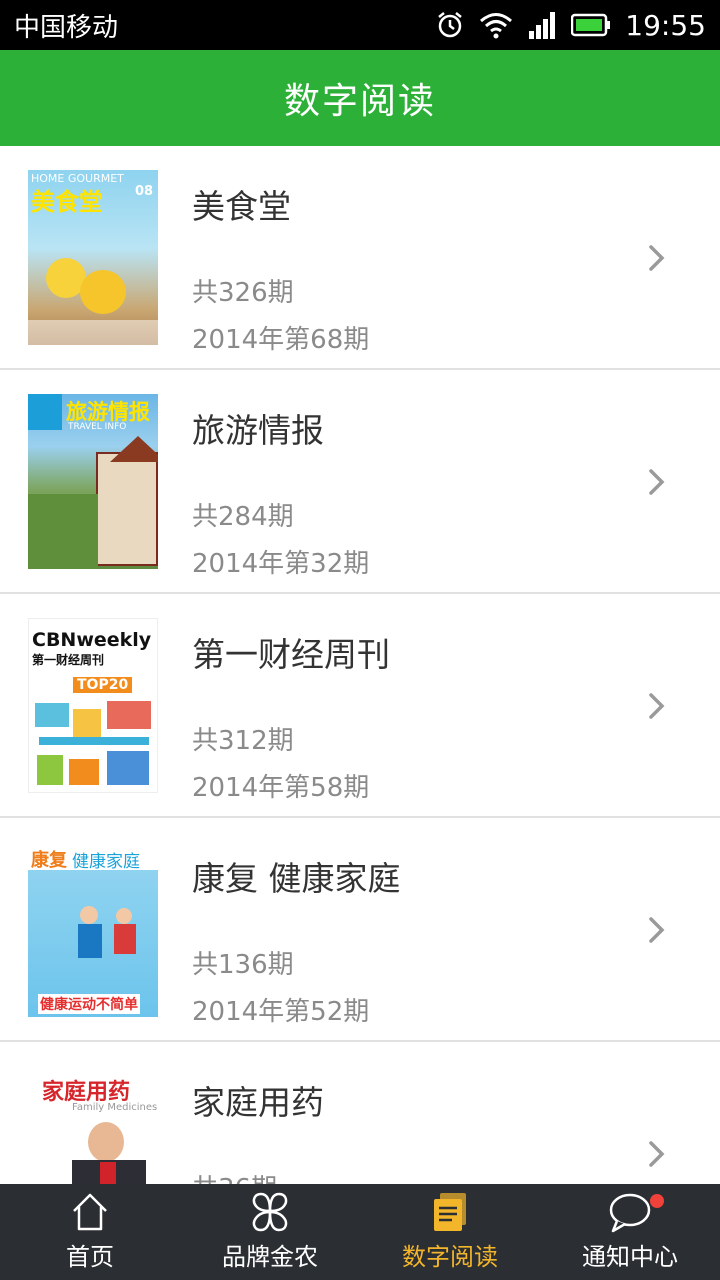 The height and width of the screenshot is (1280, 720). Describe the element at coordinates (291, 654) in the screenshot. I see `magazine-title: 第一财经周刊` at that location.